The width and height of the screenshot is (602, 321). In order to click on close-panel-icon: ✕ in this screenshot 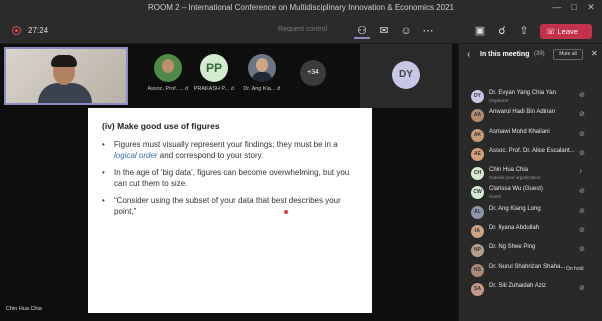, I will do `click(594, 53)`.